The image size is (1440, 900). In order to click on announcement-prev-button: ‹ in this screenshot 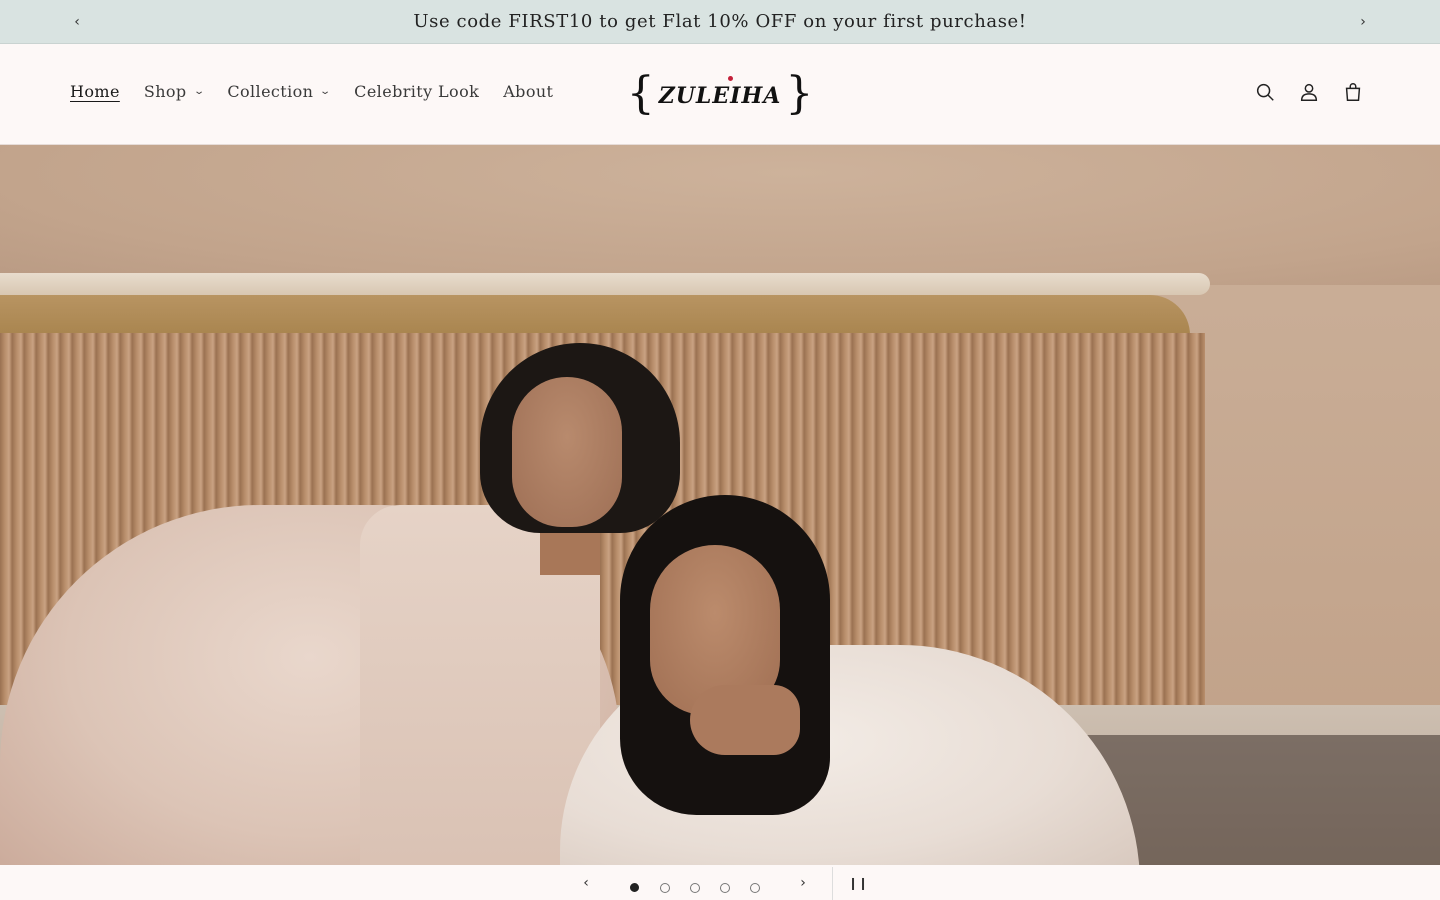, I will do `click(77, 22)`.